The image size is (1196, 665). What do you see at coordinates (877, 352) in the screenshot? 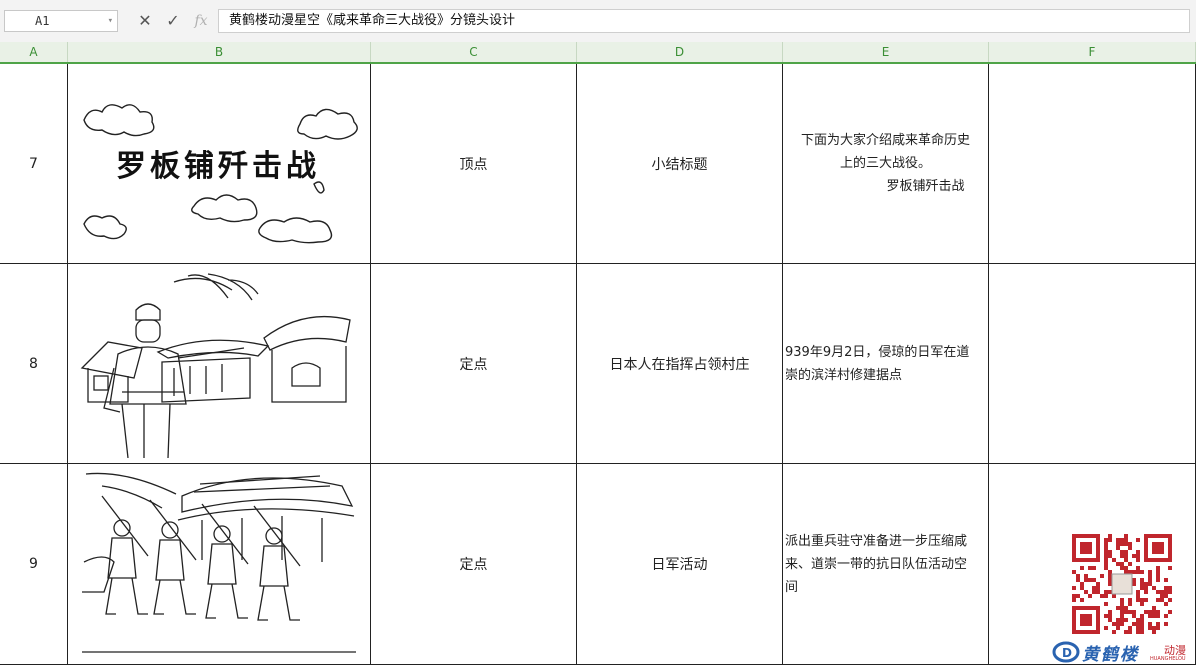
I see `description-line: 939年9月2日，侵琼的日军在道` at bounding box center [877, 352].